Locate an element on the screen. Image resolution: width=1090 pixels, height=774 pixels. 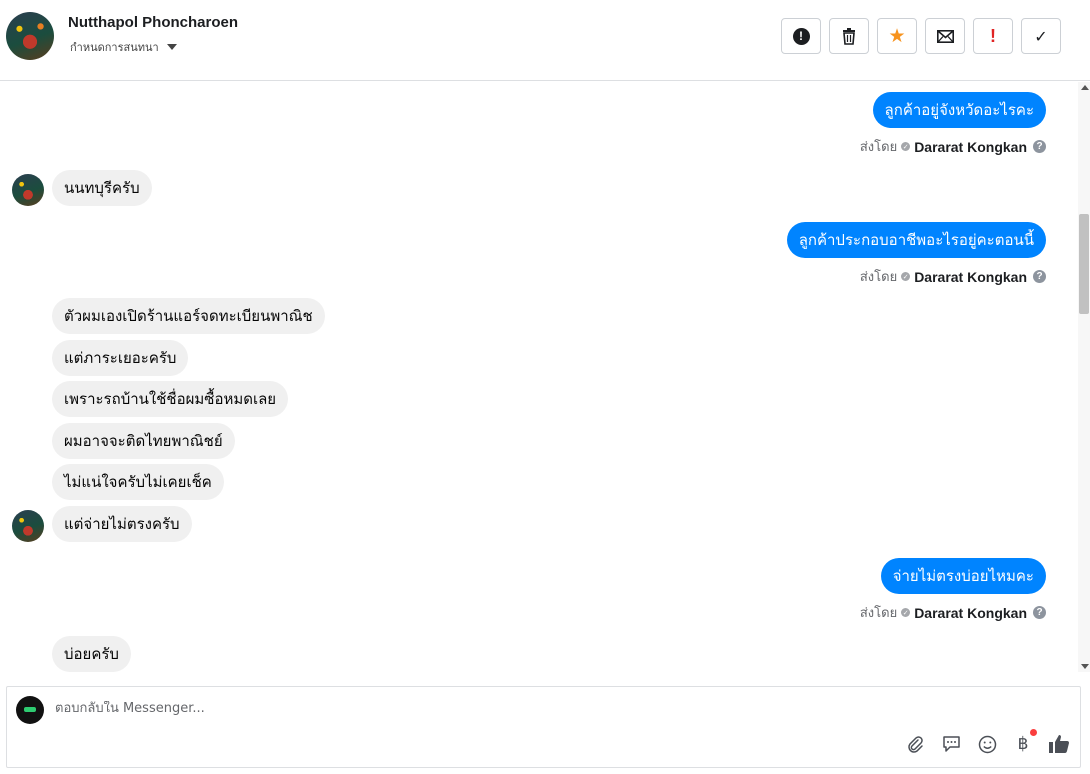
trash-icon is located at coordinates (849, 36).